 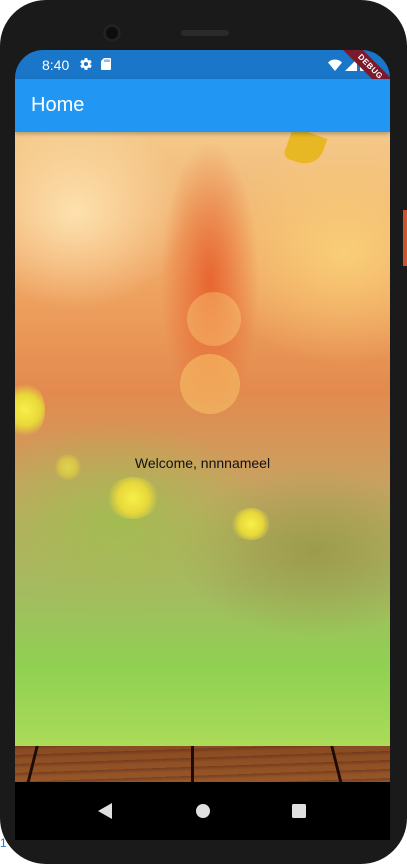 I want to click on status-bar: 8:40 DEBUG, so click(x=202, y=76).